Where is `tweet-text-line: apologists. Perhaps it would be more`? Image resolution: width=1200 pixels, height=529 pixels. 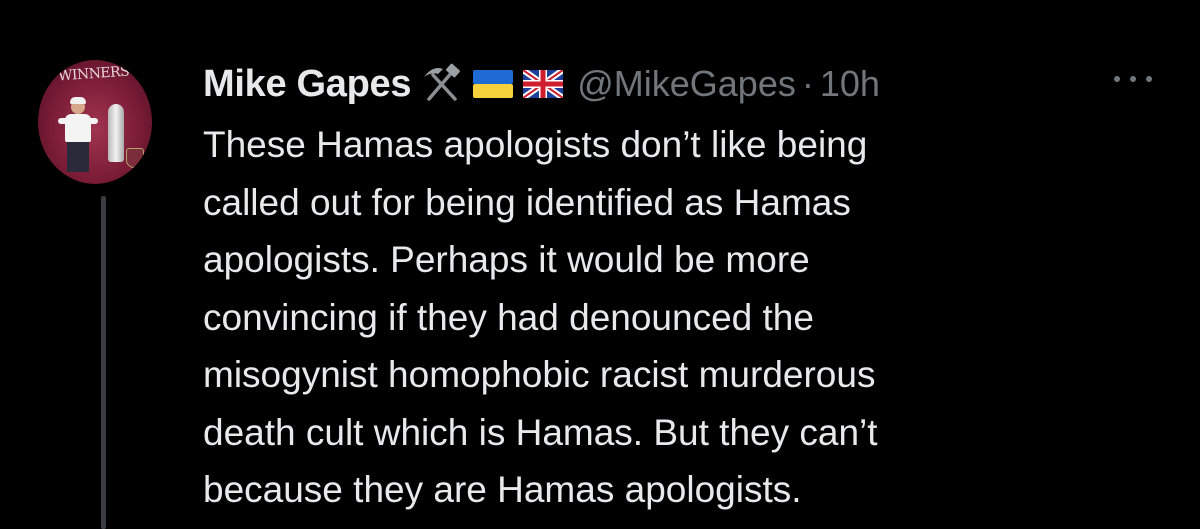
tweet-text-line: apologists. Perhaps it would be more is located at coordinates (506, 259).